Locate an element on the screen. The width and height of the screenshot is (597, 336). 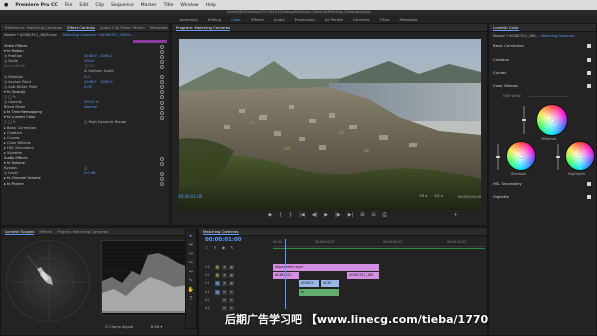
playback-resolution-dropdown: 1/2 ▾ is located at coordinates (438, 196).